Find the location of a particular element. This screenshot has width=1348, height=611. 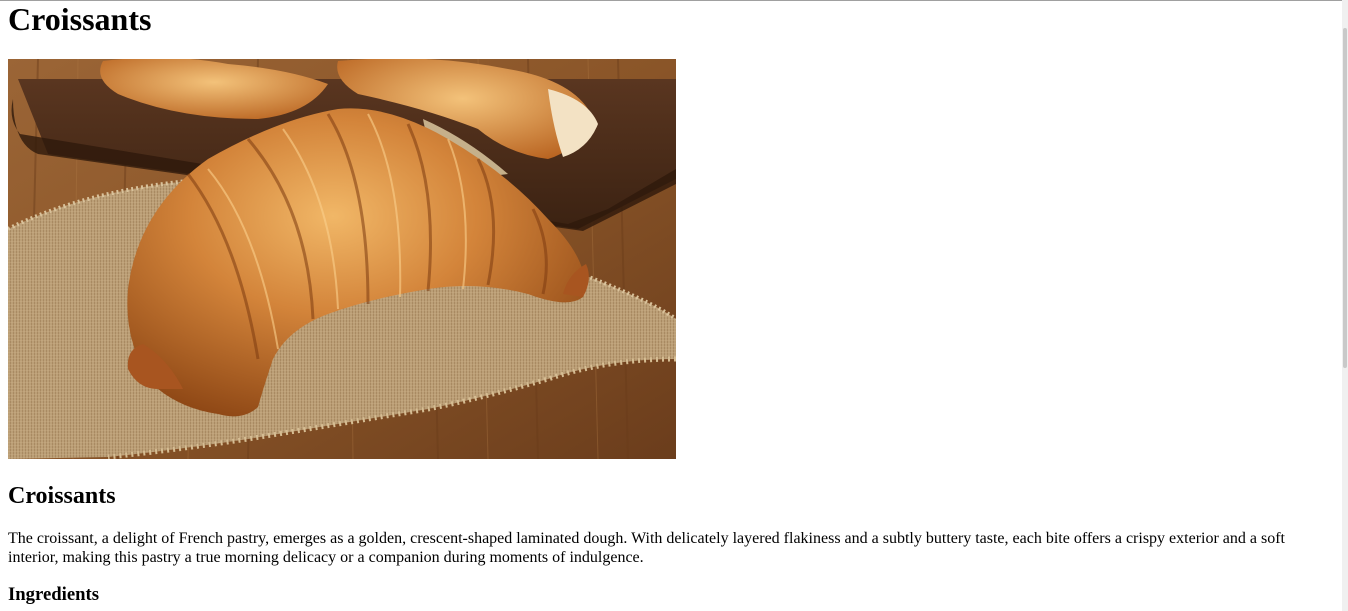

window-top-border is located at coordinates (674, 0).